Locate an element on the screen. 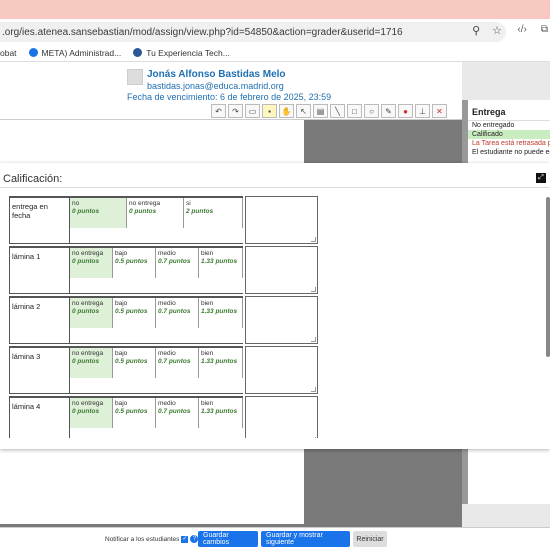 The height and width of the screenshot is (550, 550). cross-icon: ✕ is located at coordinates (439, 111).